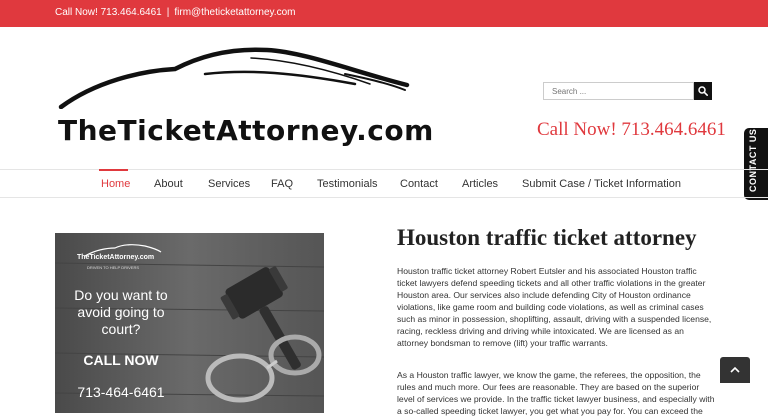 Image resolution: width=768 pixels, height=420 pixels. Describe the element at coordinates (618, 91) in the screenshot. I see `search-input` at that location.